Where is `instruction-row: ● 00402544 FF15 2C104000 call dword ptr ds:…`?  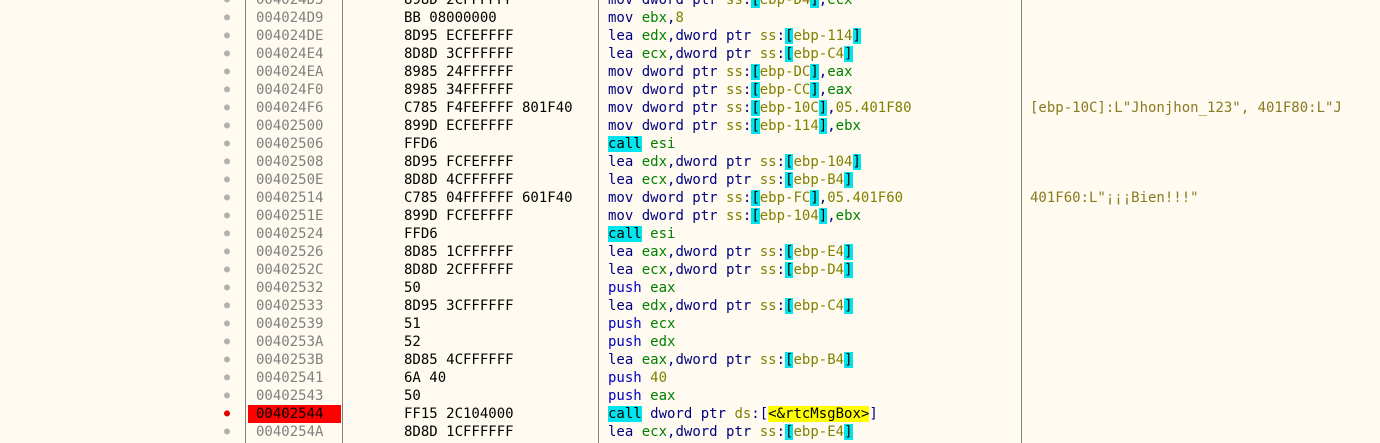
instruction-row: ● 00402544 FF15 2C104000 call dword ptr ds:… is located at coordinates (690, 414).